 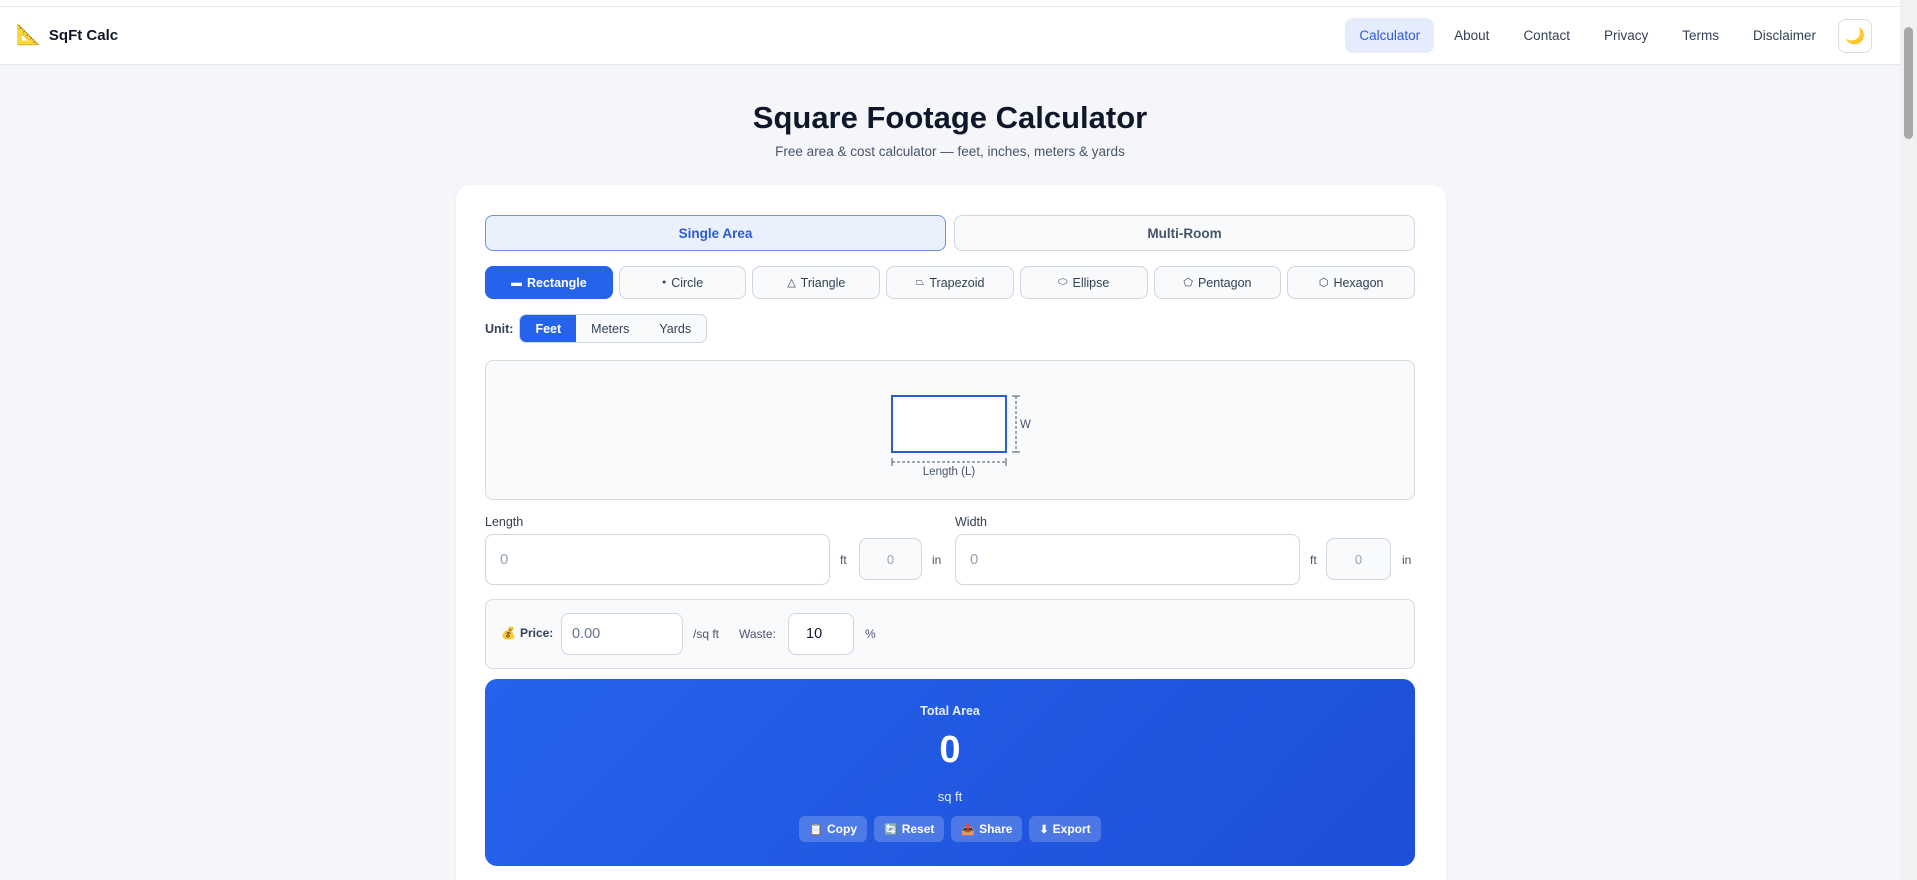 I want to click on clipboard-icon: 📋, so click(x=816, y=829).